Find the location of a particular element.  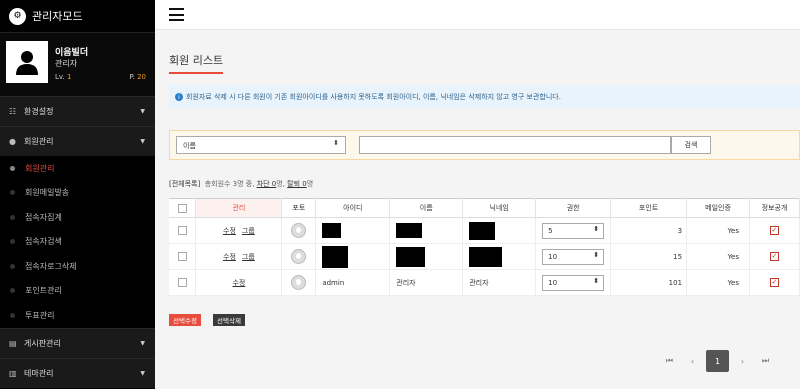

pagination: ⏮ ‹ 1 › ⏭ is located at coordinates (717, 361).